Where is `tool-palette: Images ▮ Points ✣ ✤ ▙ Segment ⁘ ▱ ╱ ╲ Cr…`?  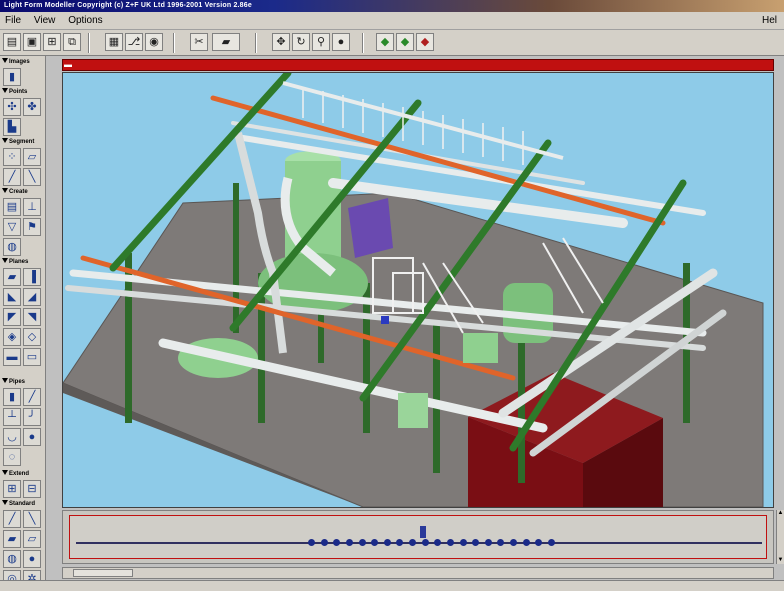
tool-palette: Images ▮ Points ✣ ✤ ▙ Segment ⁘ ▱ ╱ ╲ Cr… is located at coordinates (23, 323).